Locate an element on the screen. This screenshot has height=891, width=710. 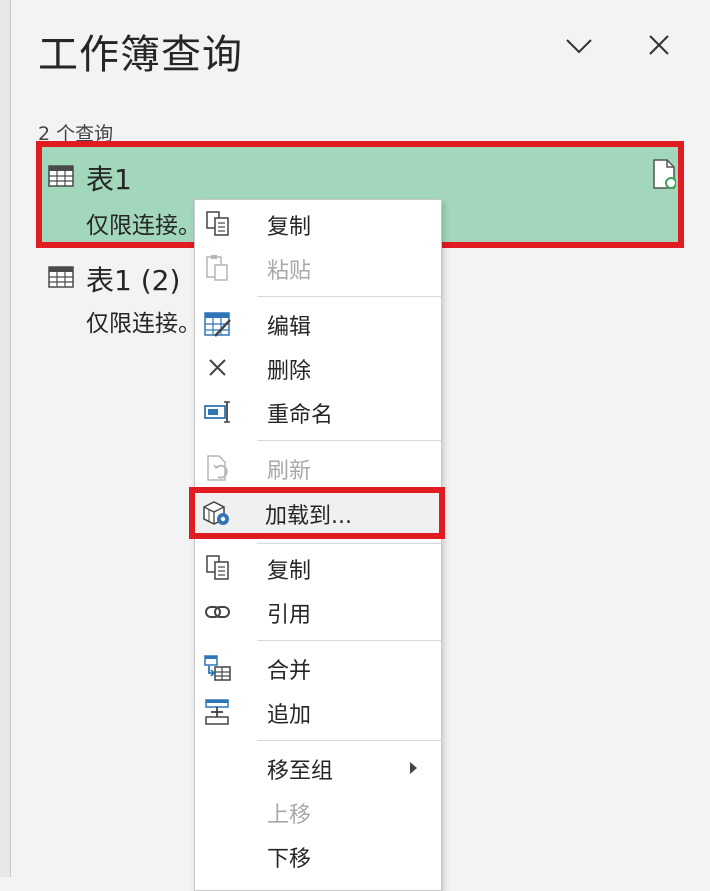
menu-item-append: 追加 is located at coordinates (318, 712).